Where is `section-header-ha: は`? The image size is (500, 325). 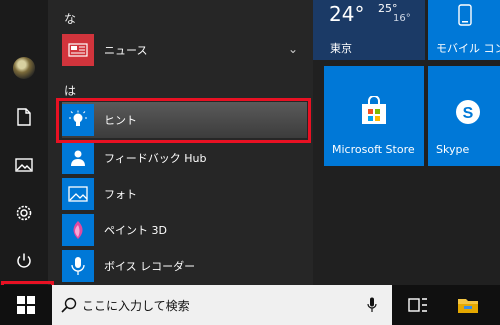
section-header-ha: は is located at coordinates (70, 90).